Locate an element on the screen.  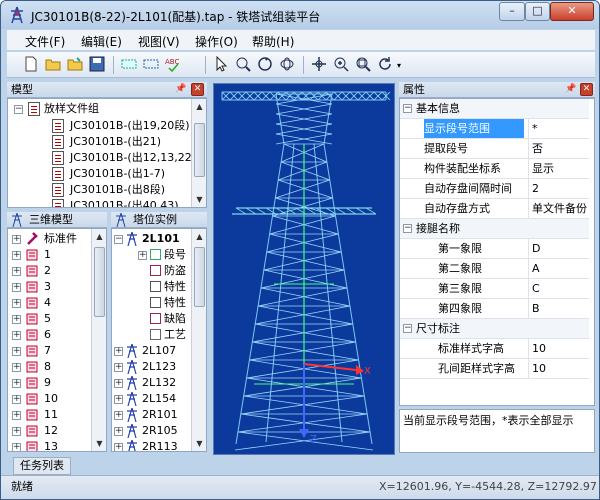
tower-item: +2R101 is located at coordinates (153, 415).